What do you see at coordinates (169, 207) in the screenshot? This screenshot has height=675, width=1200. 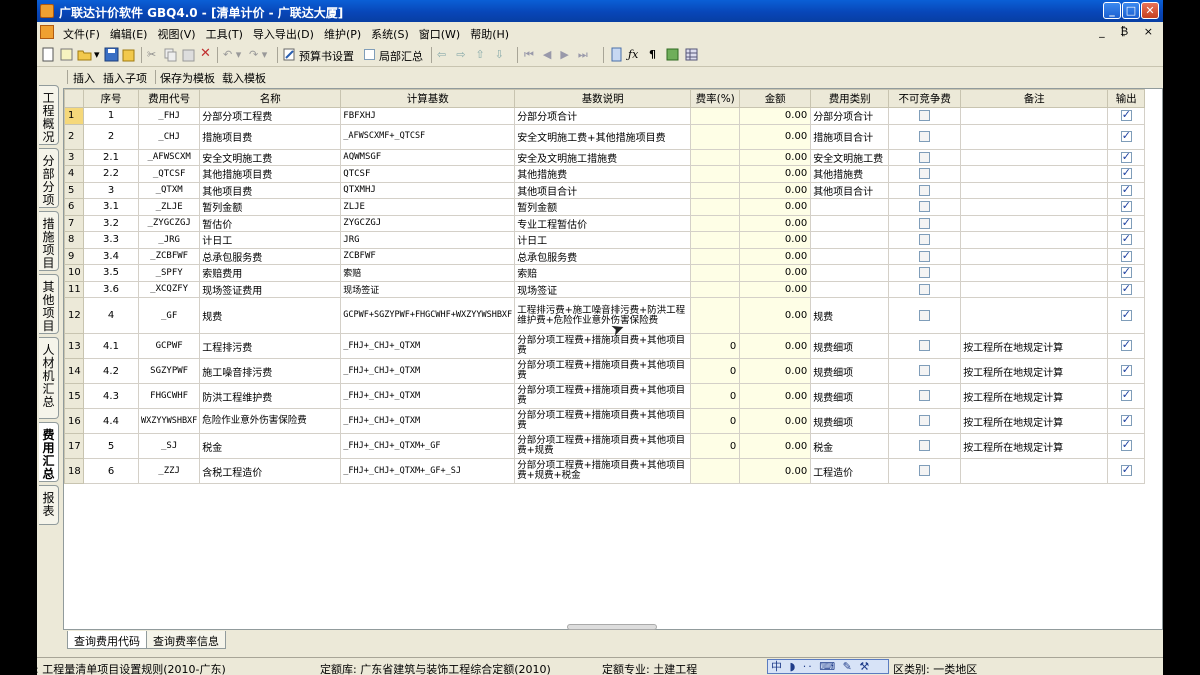 I see `cell-code: _ZLJE` at bounding box center [169, 207].